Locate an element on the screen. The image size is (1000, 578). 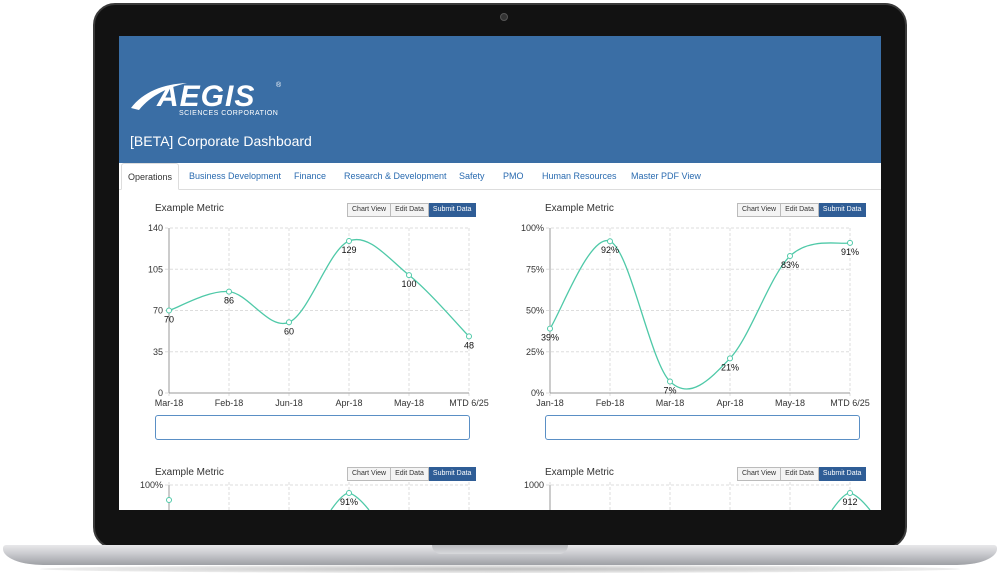
y-tick-label: 1000 is located at coordinates (534, 485).